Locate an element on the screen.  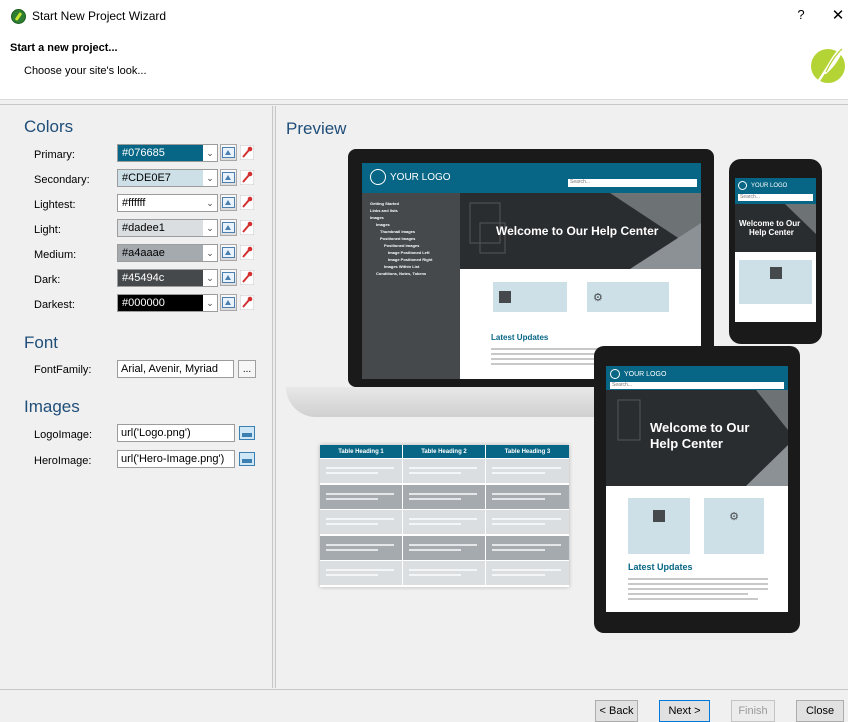
tree-logo-icon is located at coordinates (742, 185).